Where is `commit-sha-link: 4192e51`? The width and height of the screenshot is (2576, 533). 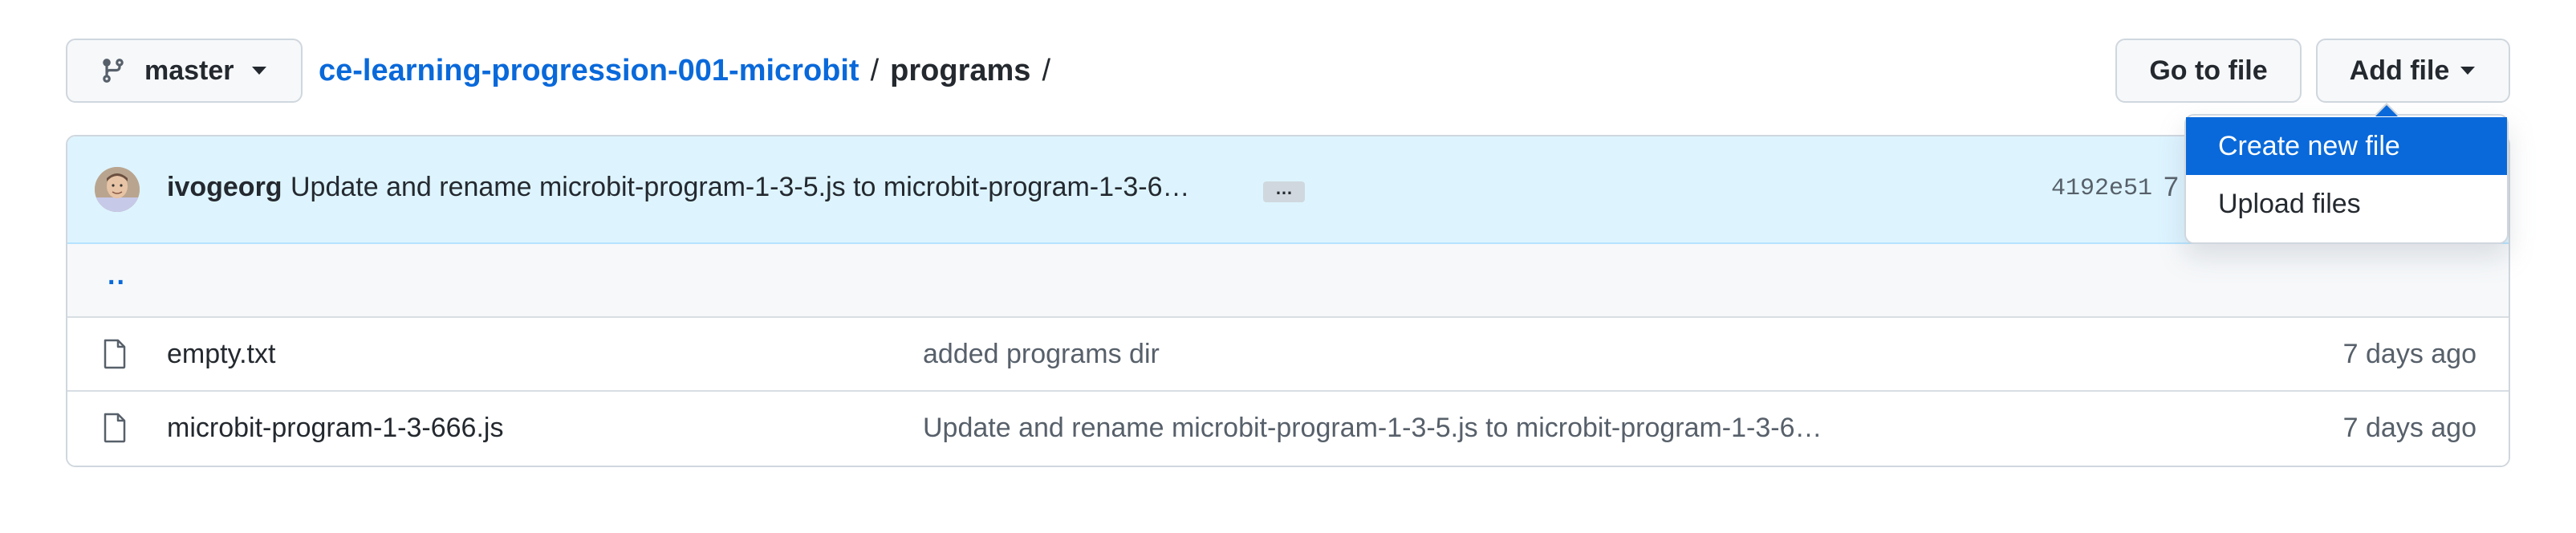 commit-sha-link: 4192e51 is located at coordinates (2101, 188).